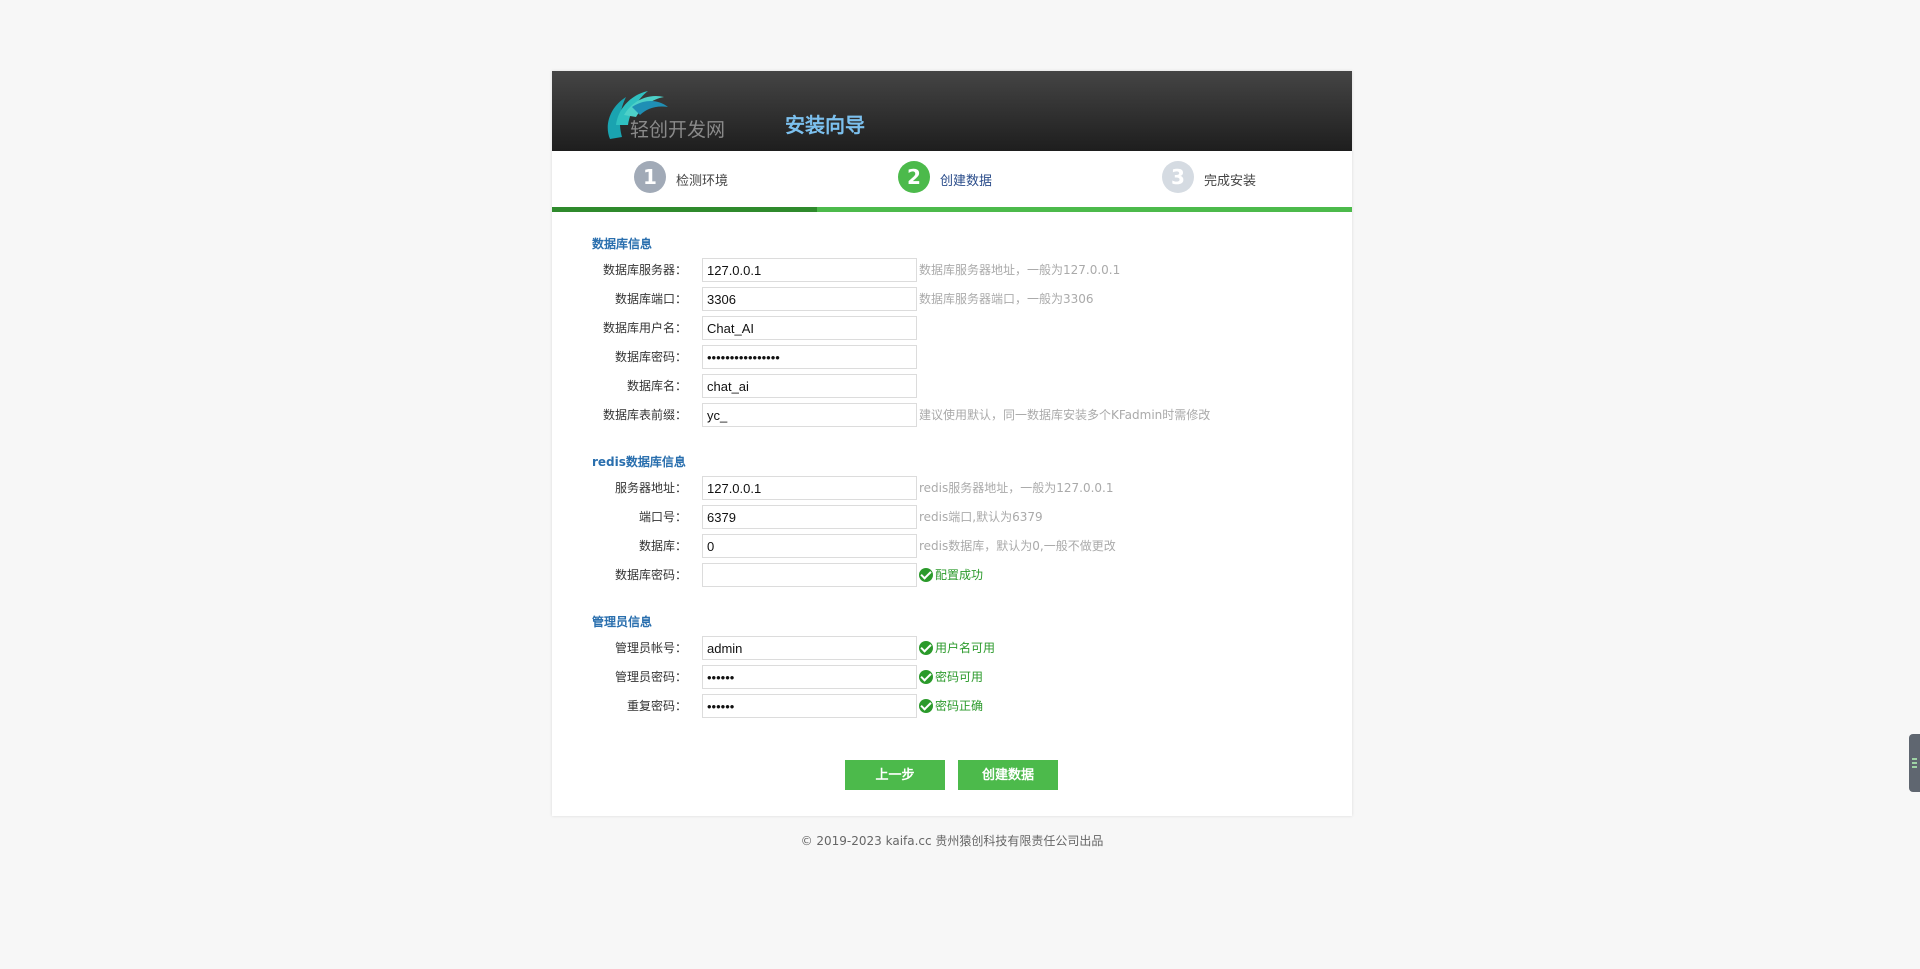 The image size is (1920, 969). Describe the element at coordinates (952, 386) in the screenshot. I see `form-row-db-name: 数据库名：` at that location.